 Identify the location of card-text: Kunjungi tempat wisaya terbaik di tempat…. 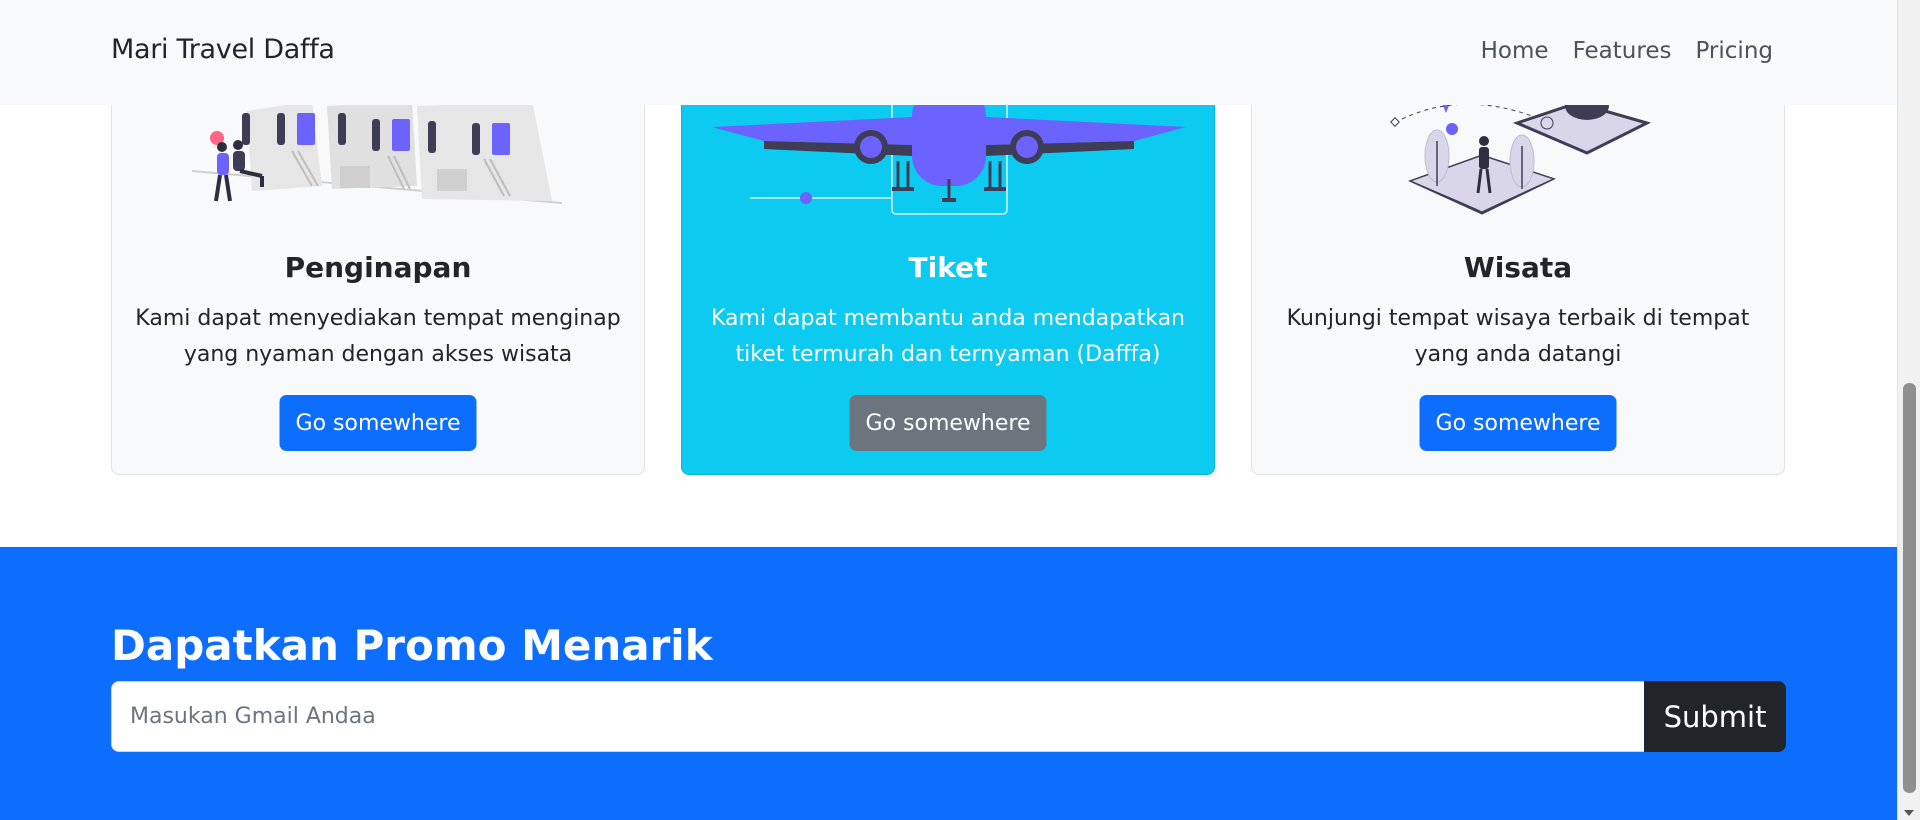
(1518, 336).